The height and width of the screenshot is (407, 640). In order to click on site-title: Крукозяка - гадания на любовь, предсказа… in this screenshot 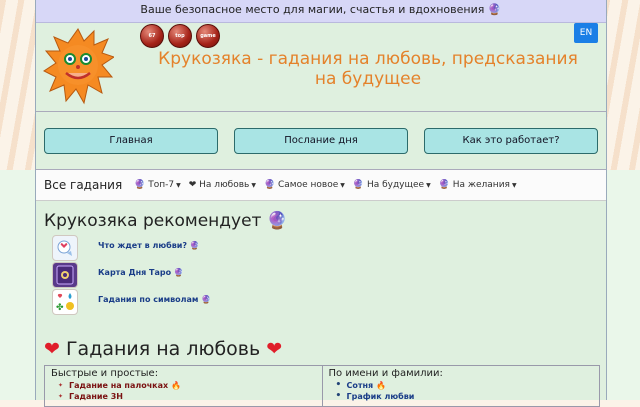, I will do `click(368, 69)`.